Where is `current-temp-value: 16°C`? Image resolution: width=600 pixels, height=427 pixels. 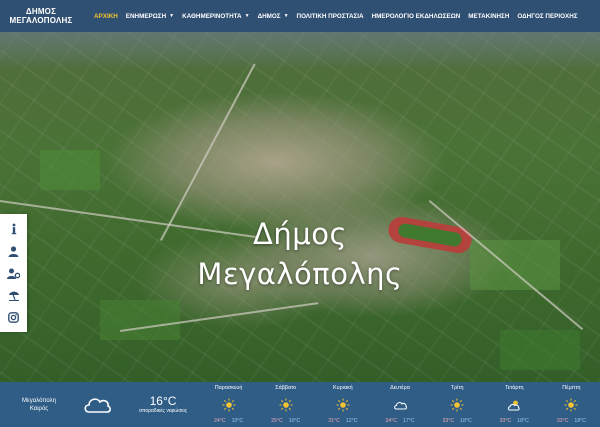
current-temp-value: 16°C is located at coordinates (163, 401).